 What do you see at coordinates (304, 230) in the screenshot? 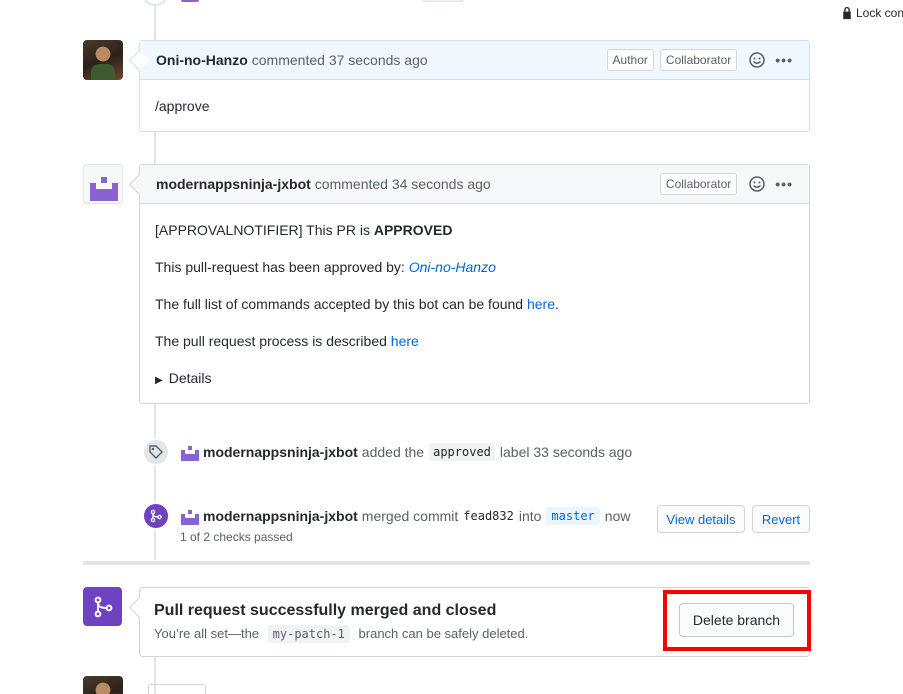
I see `approval-status-line: [APPROVALNOTIFIER] This PR is APPROVED` at bounding box center [304, 230].